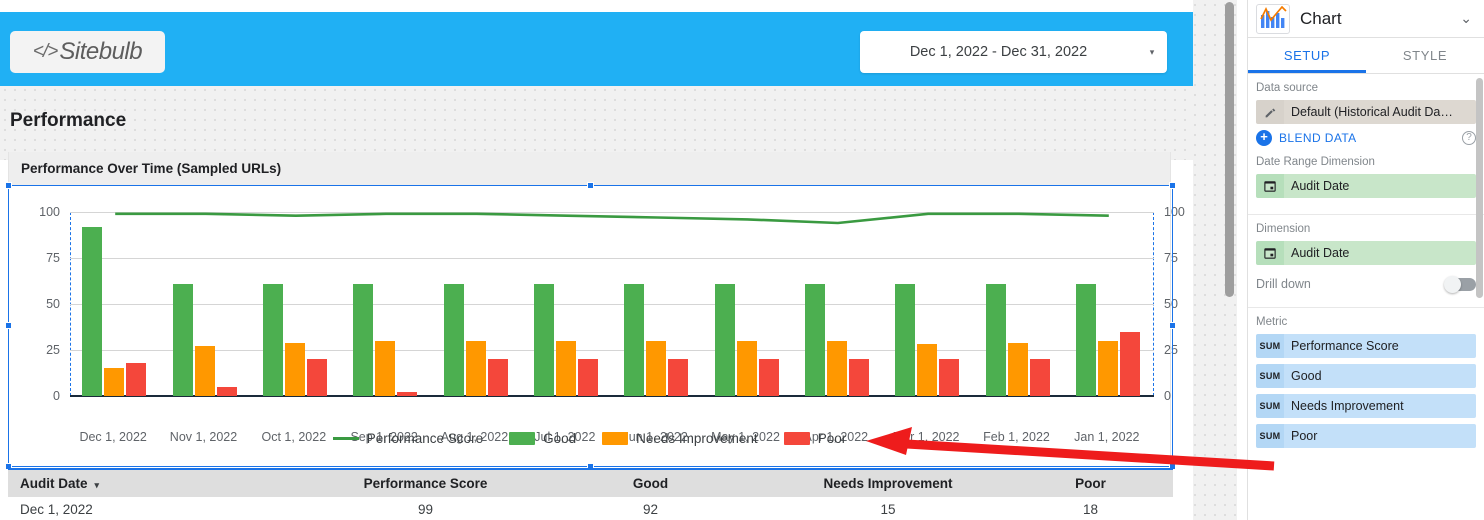 The height and width of the screenshot is (520, 1484). Describe the element at coordinates (612, 218) in the screenshot. I see `performance-score-line-series` at that location.